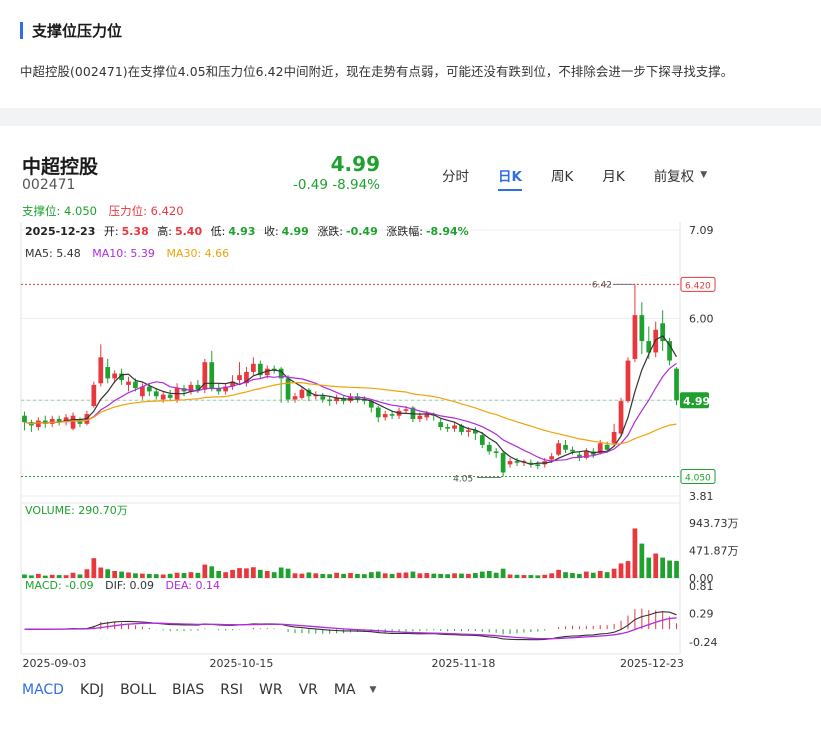 Image resolution: width=821 pixels, height=732 pixels. I want to click on indicator-tab-vr: VR, so click(308, 690).